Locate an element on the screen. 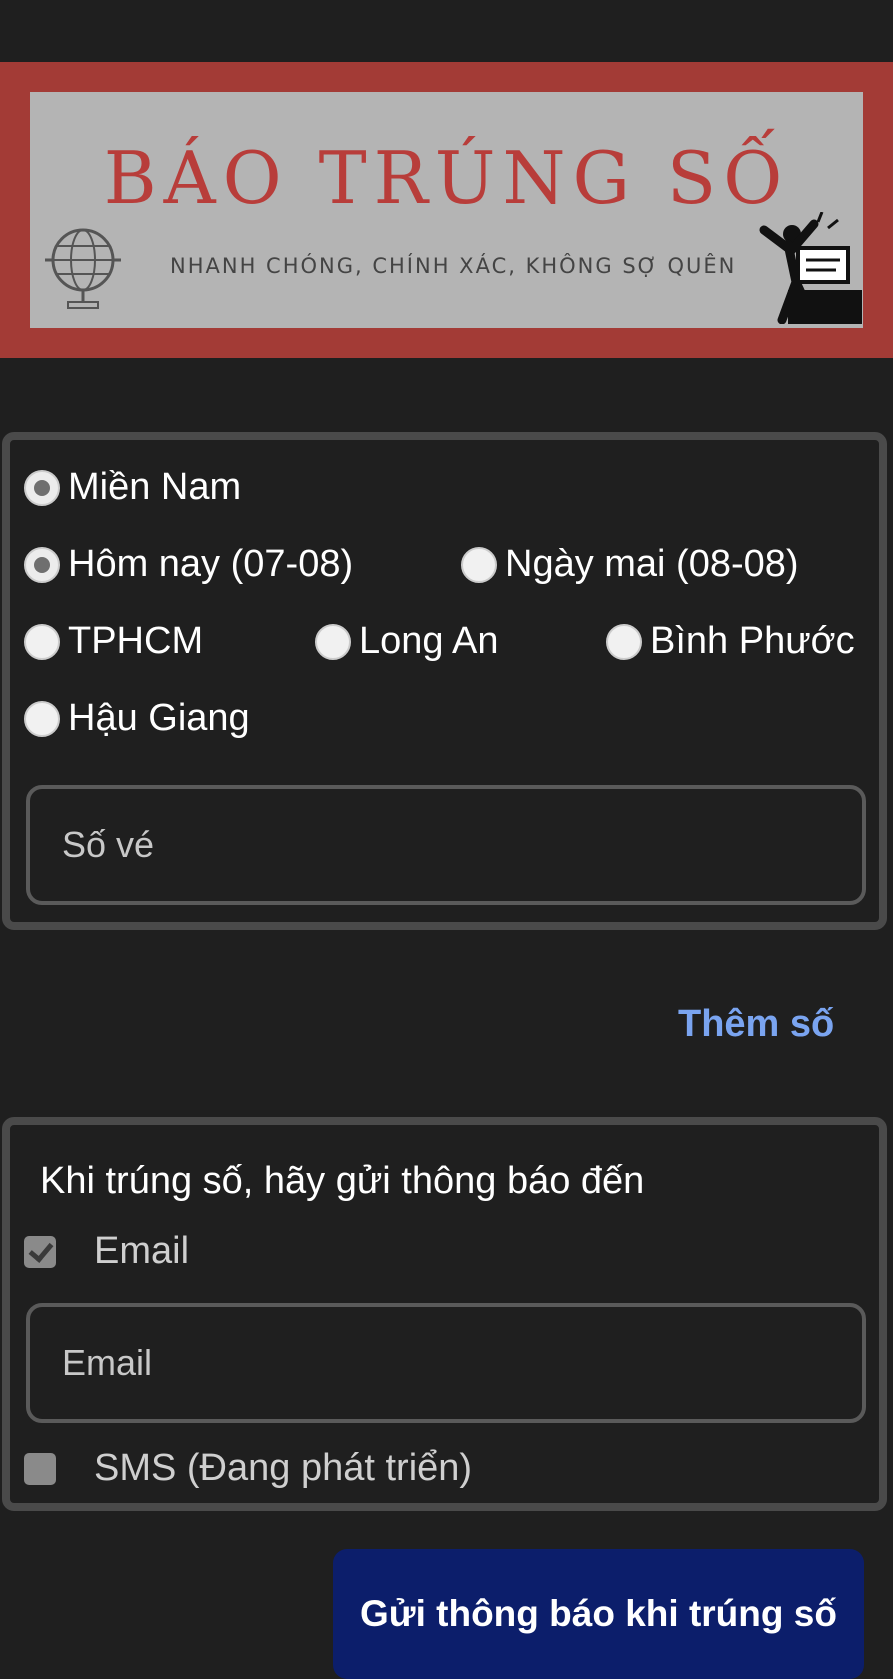 Image resolution: width=893 pixels, height=1679 pixels. radio-date-today: Hôm nay (07-08) is located at coordinates (188, 564).